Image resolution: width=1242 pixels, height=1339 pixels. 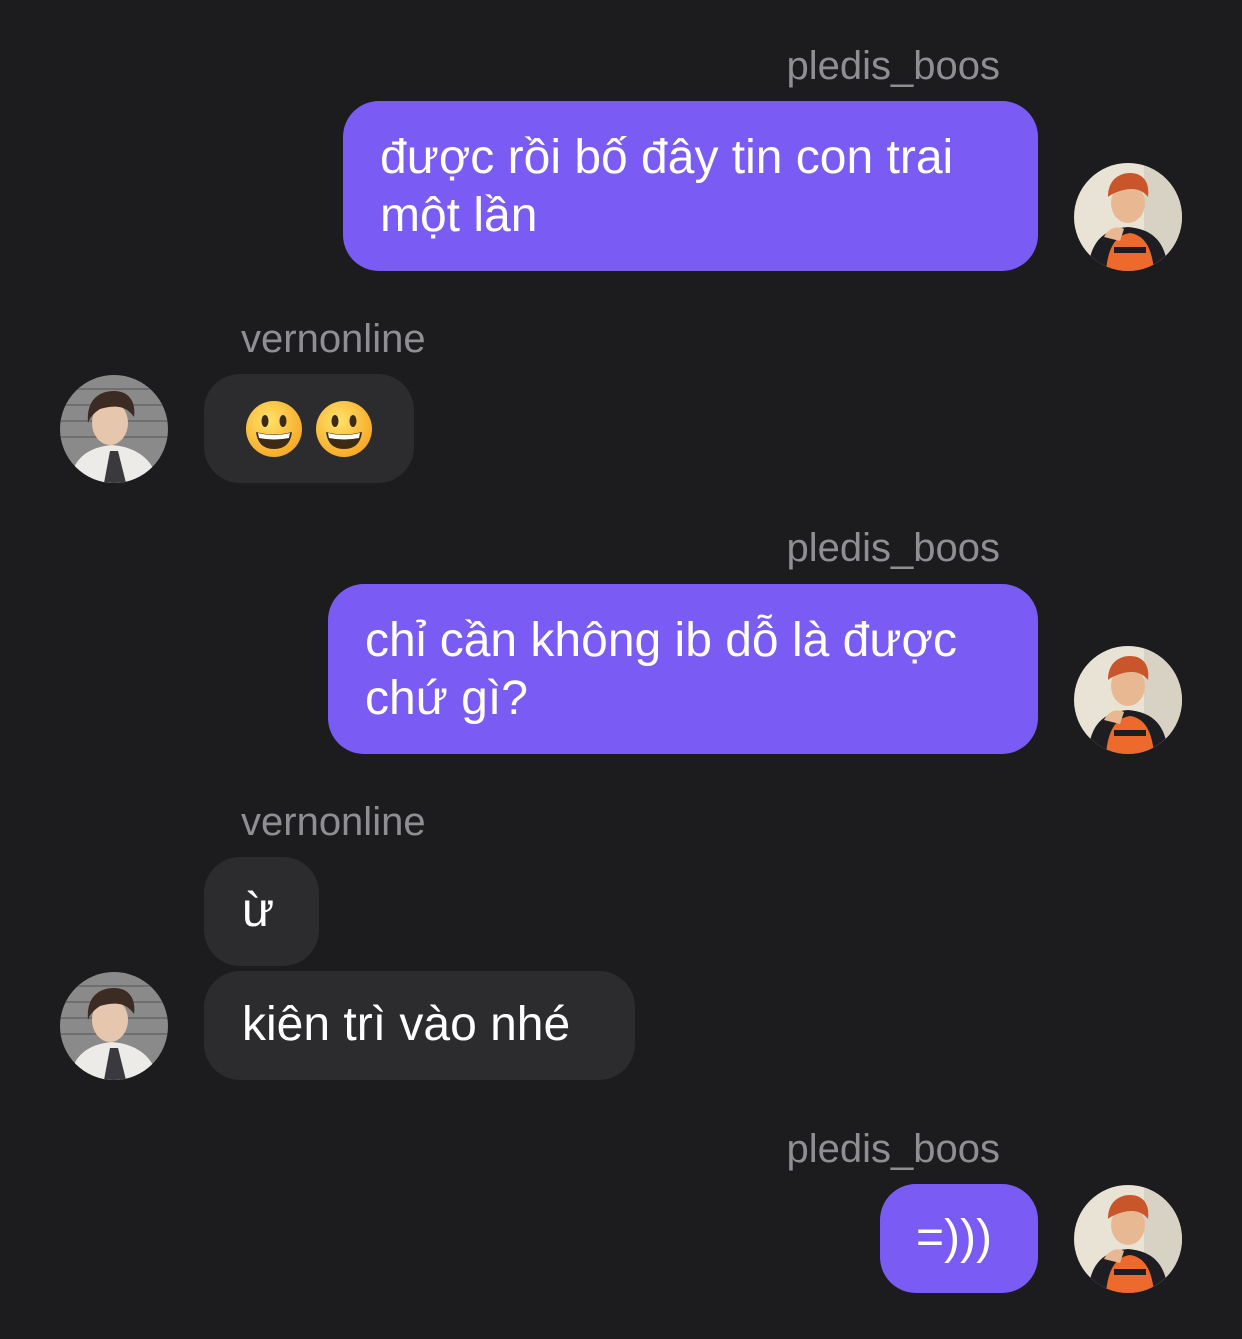 What do you see at coordinates (661, 669) in the screenshot?
I see `message-text: chỉ cần không ib dỗ là được chứ gì?` at bounding box center [661, 669].